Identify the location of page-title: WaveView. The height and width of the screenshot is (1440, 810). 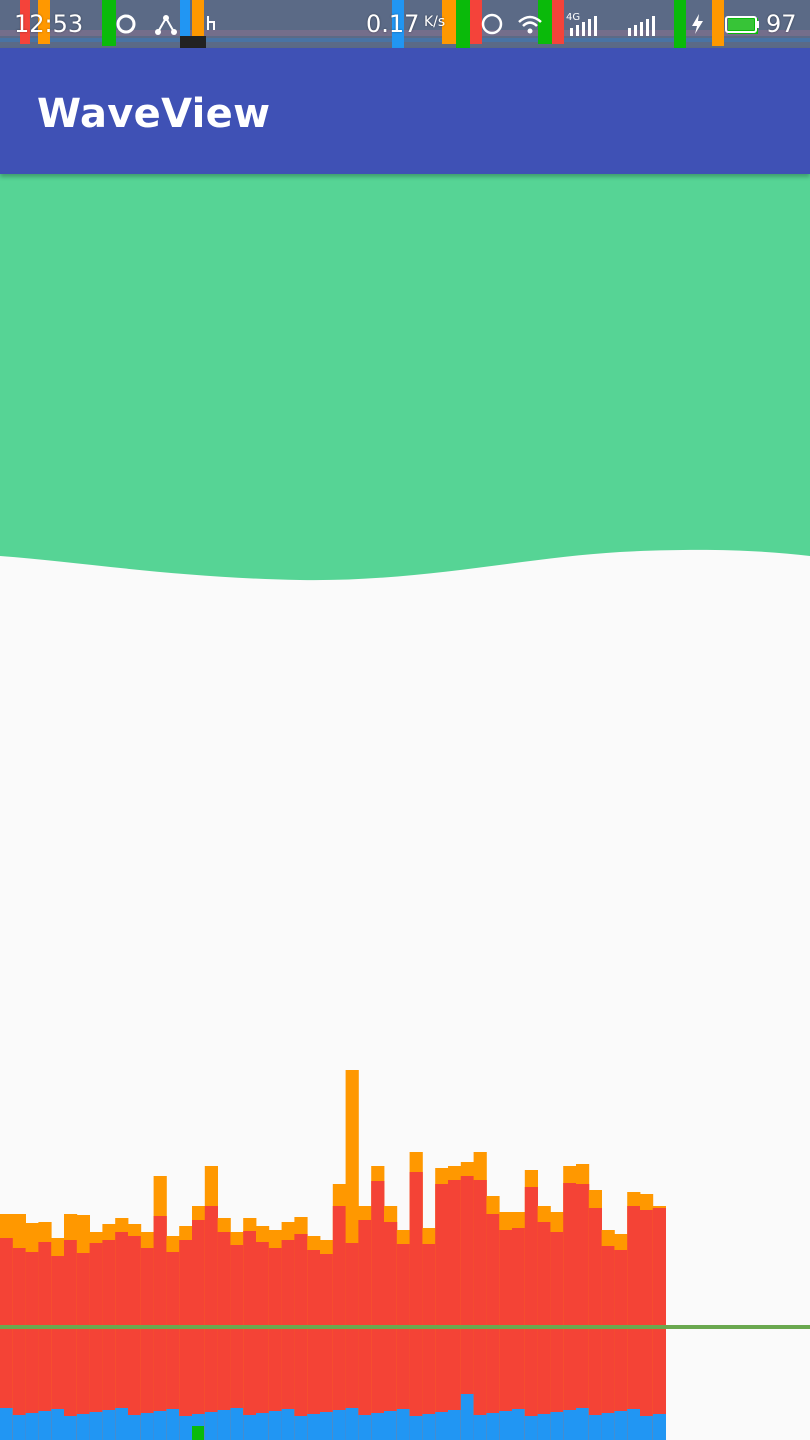
(154, 114).